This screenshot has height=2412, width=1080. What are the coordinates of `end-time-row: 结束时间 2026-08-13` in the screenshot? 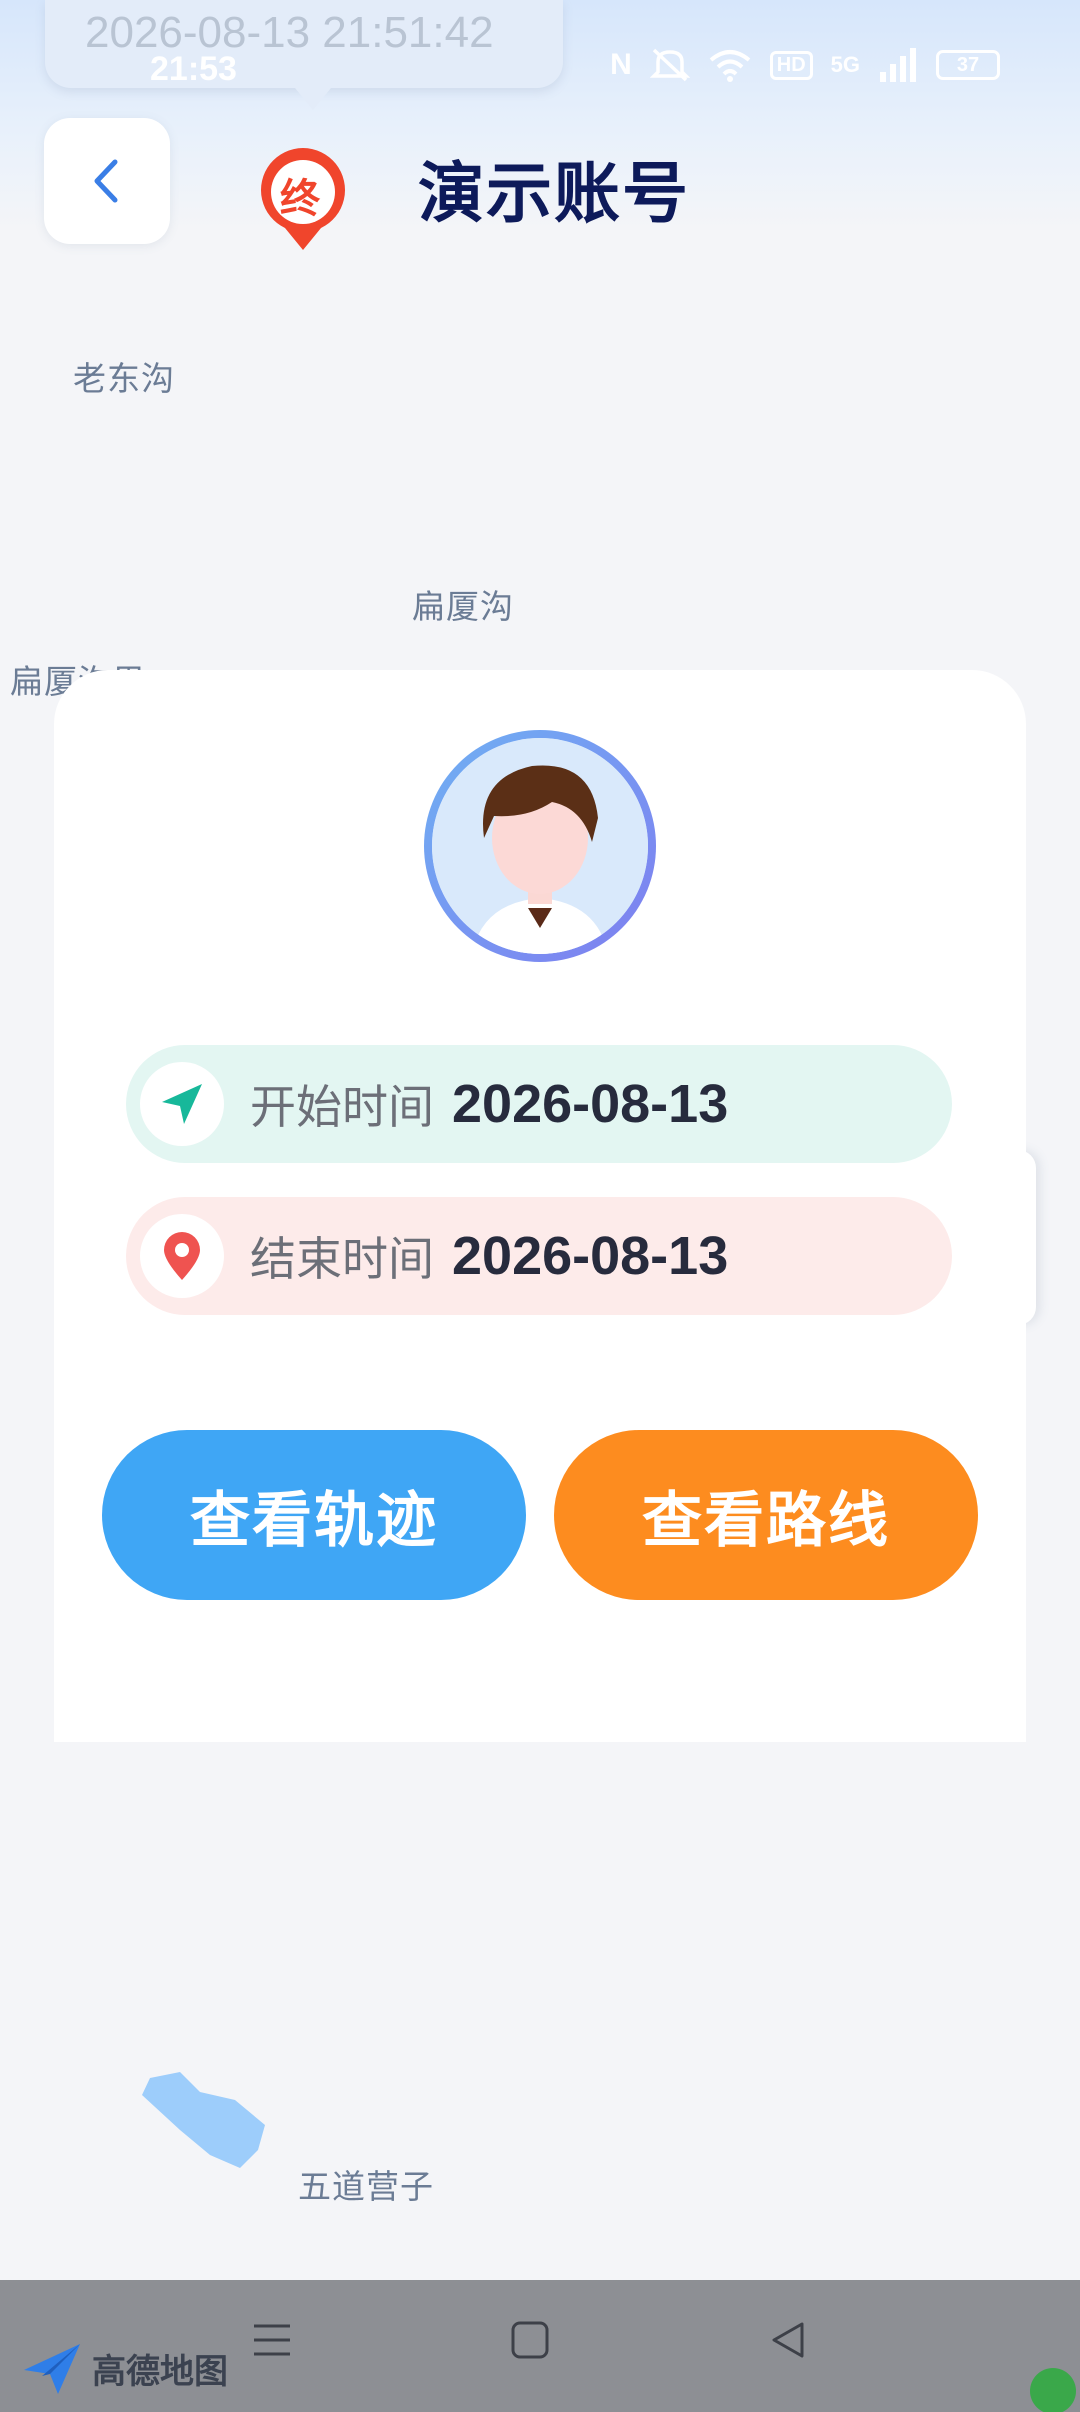 It's located at (539, 1256).